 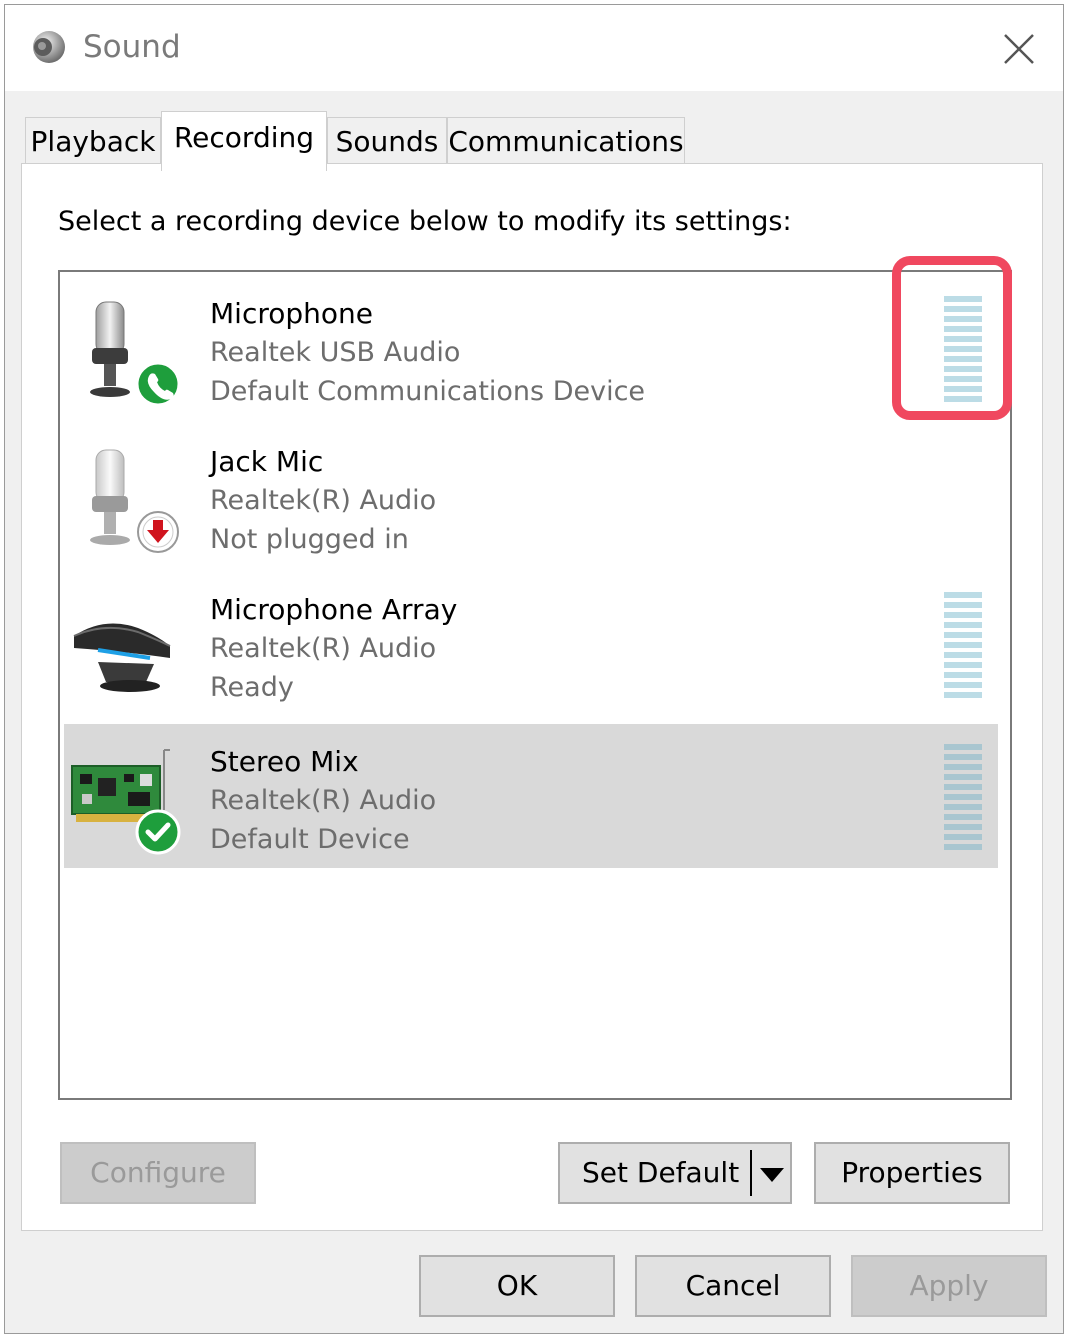 What do you see at coordinates (132, 47) in the screenshot?
I see `window-title: Sound` at bounding box center [132, 47].